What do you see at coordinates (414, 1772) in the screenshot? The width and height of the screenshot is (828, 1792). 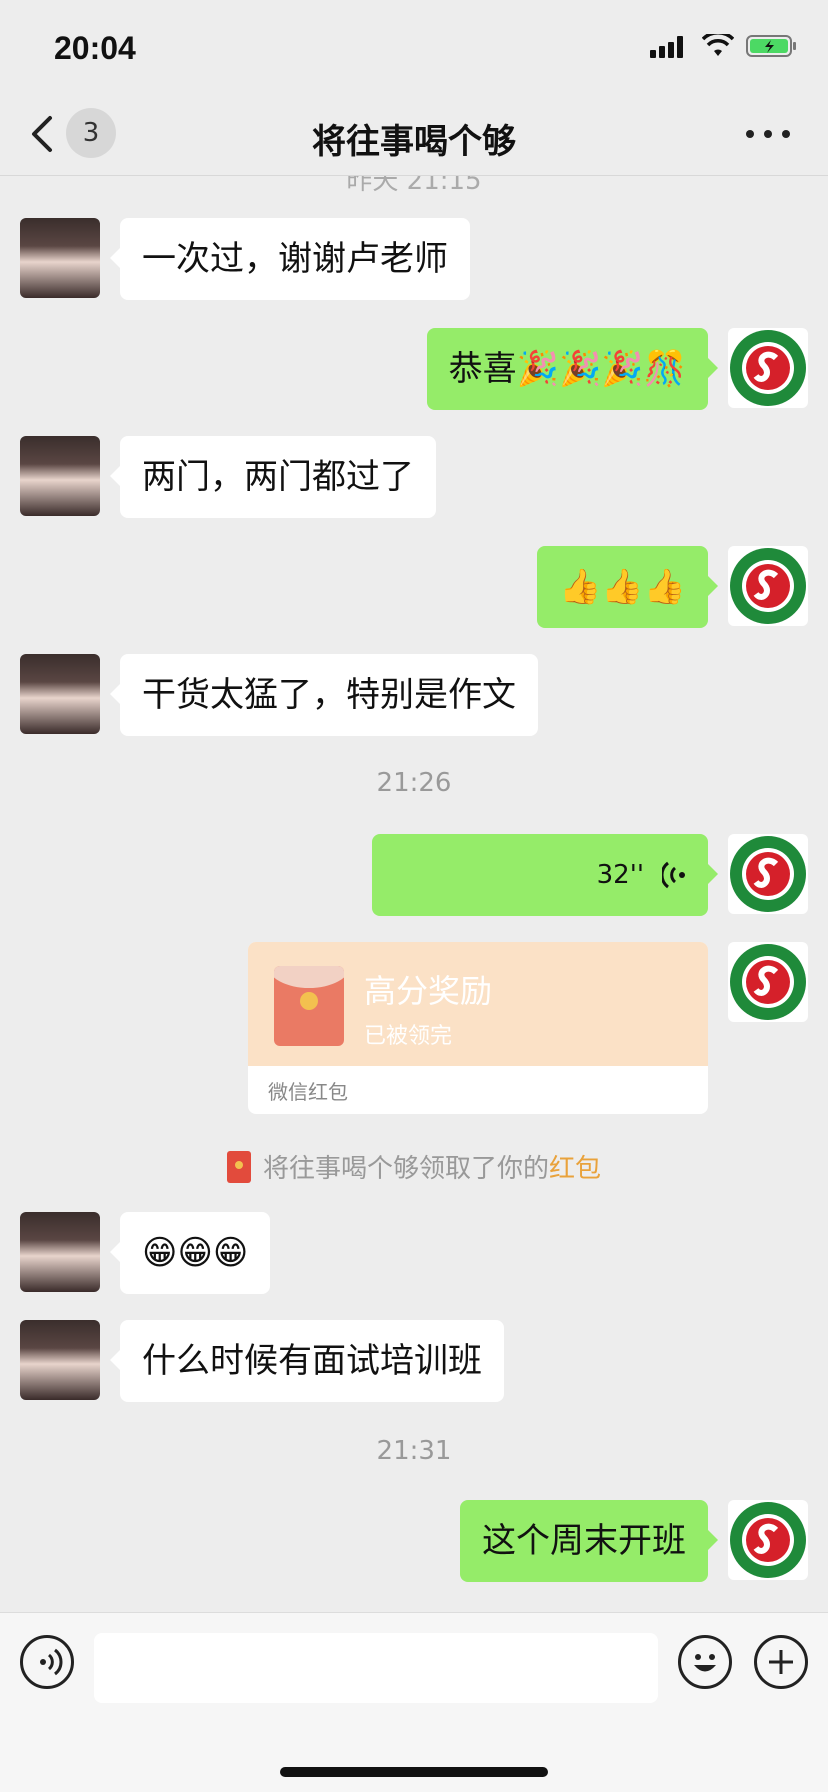 I see `home-indicator` at bounding box center [414, 1772].